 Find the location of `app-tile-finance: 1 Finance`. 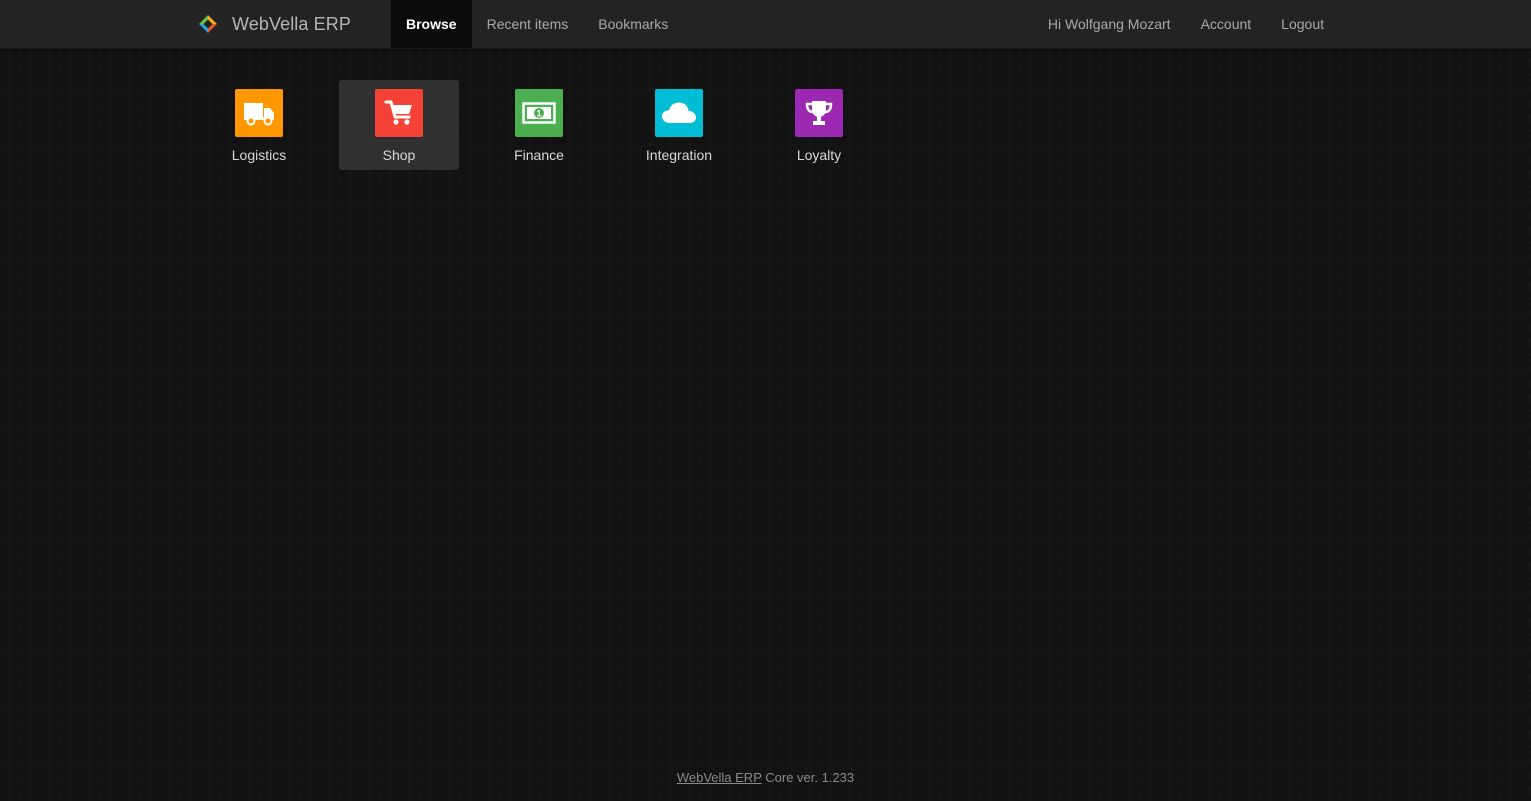

app-tile-finance: 1 Finance is located at coordinates (539, 125).